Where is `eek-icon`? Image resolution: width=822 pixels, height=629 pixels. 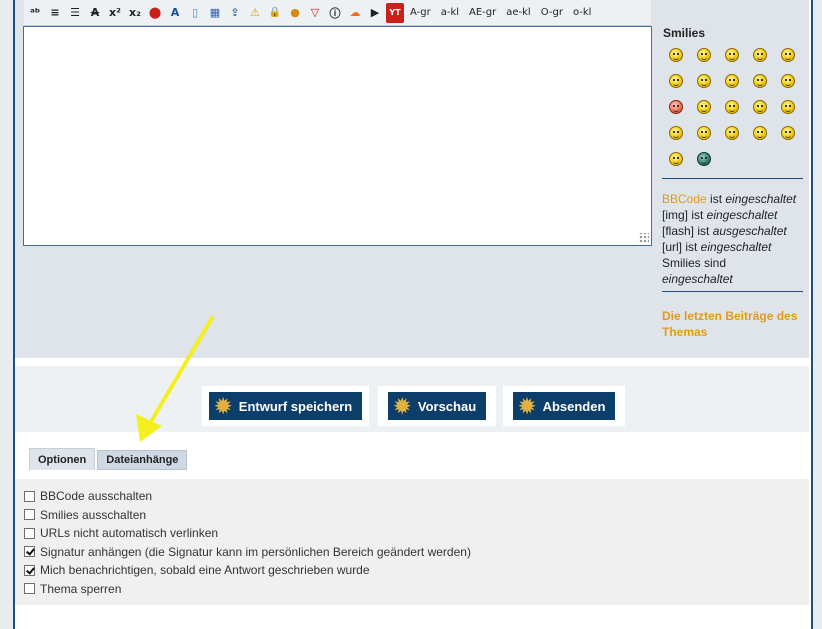
eek-icon is located at coordinates (788, 55).